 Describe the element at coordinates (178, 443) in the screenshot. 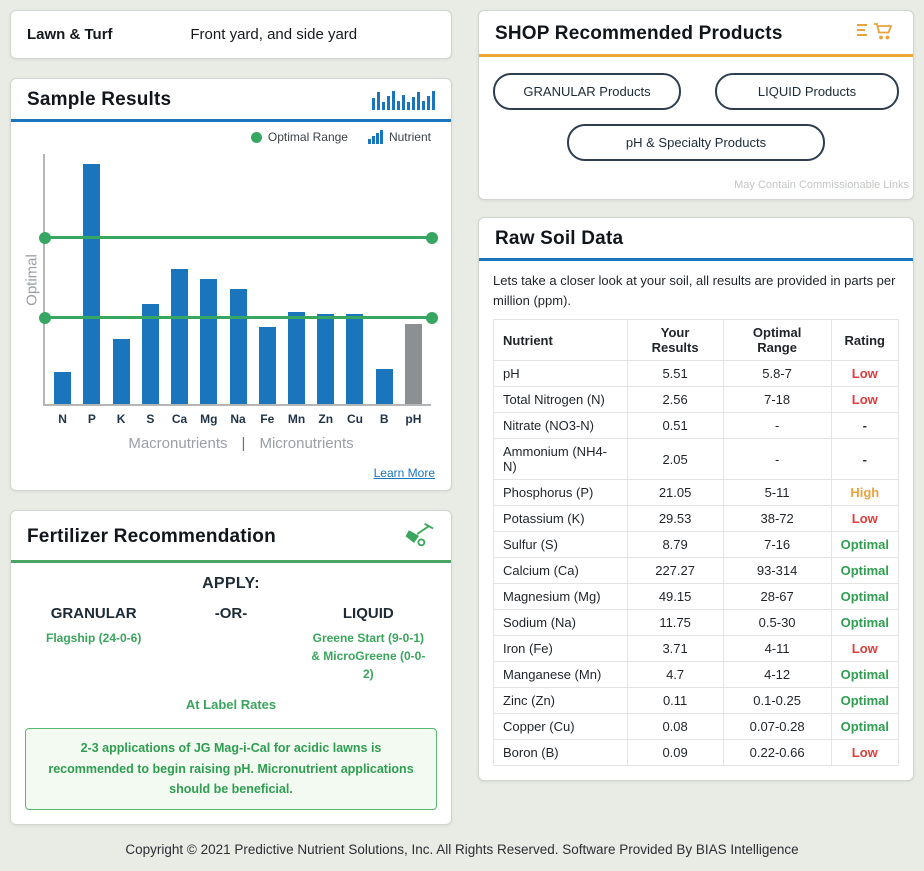

I see `macronutrients-label: Macronutrients` at that location.